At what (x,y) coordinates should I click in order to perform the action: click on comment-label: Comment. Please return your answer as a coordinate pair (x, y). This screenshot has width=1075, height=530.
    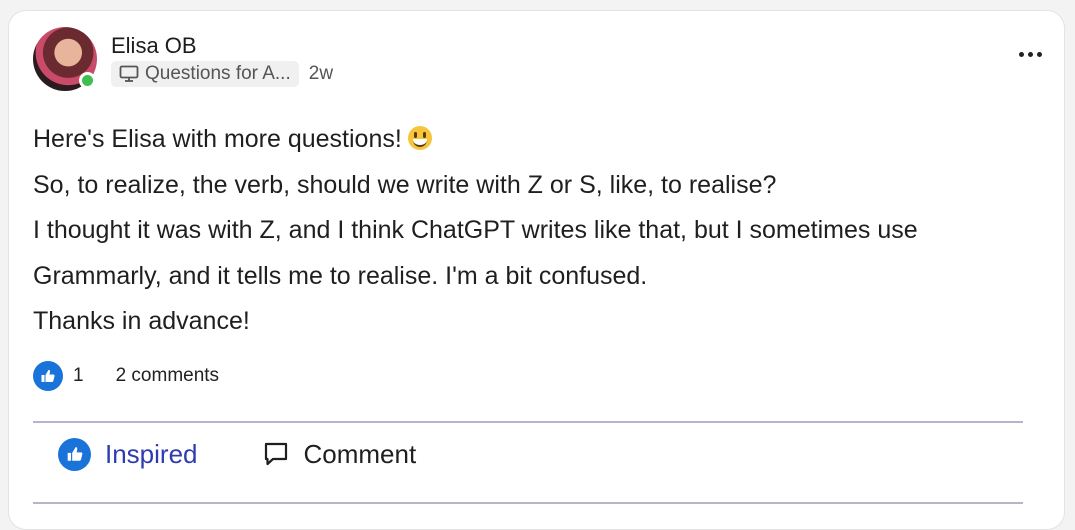
    Looking at the image, I should click on (360, 453).